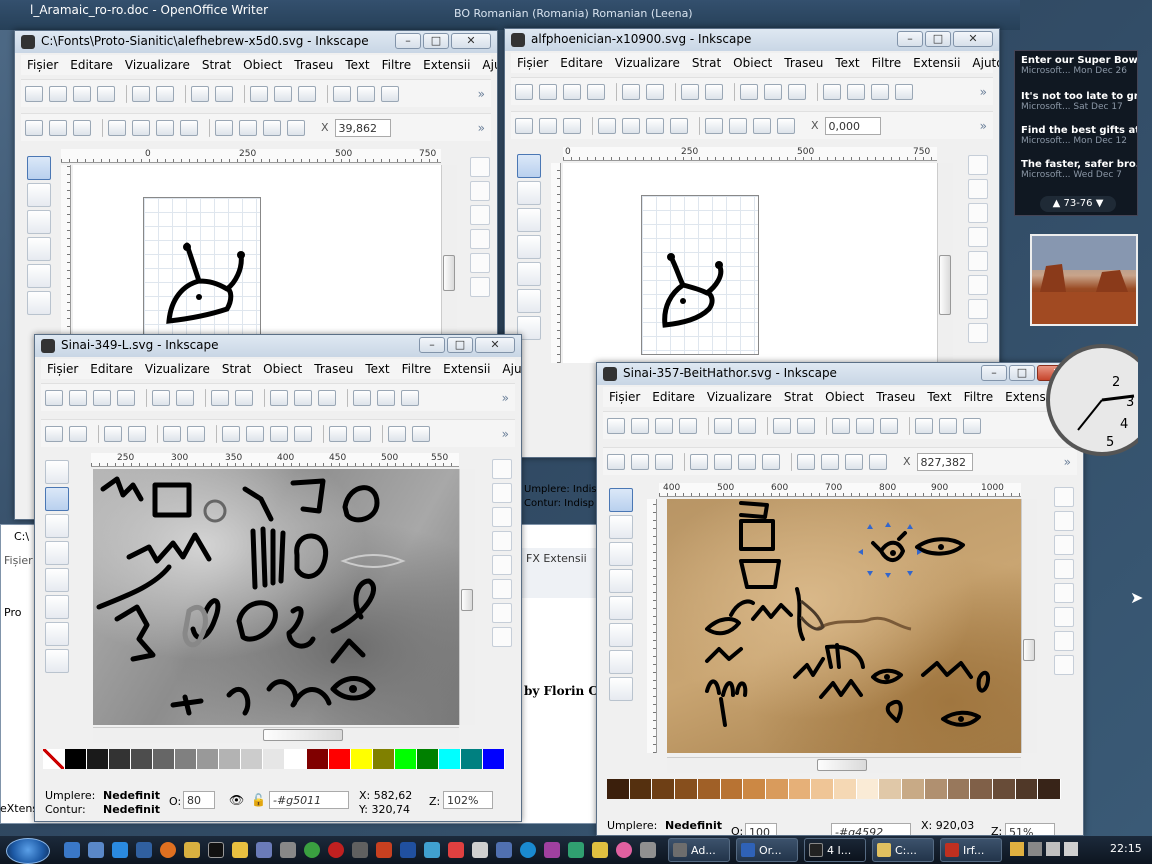 Image resolution: width=1152 pixels, height=864 pixels. I want to click on menu-help: Ajutor, so click(486, 65).